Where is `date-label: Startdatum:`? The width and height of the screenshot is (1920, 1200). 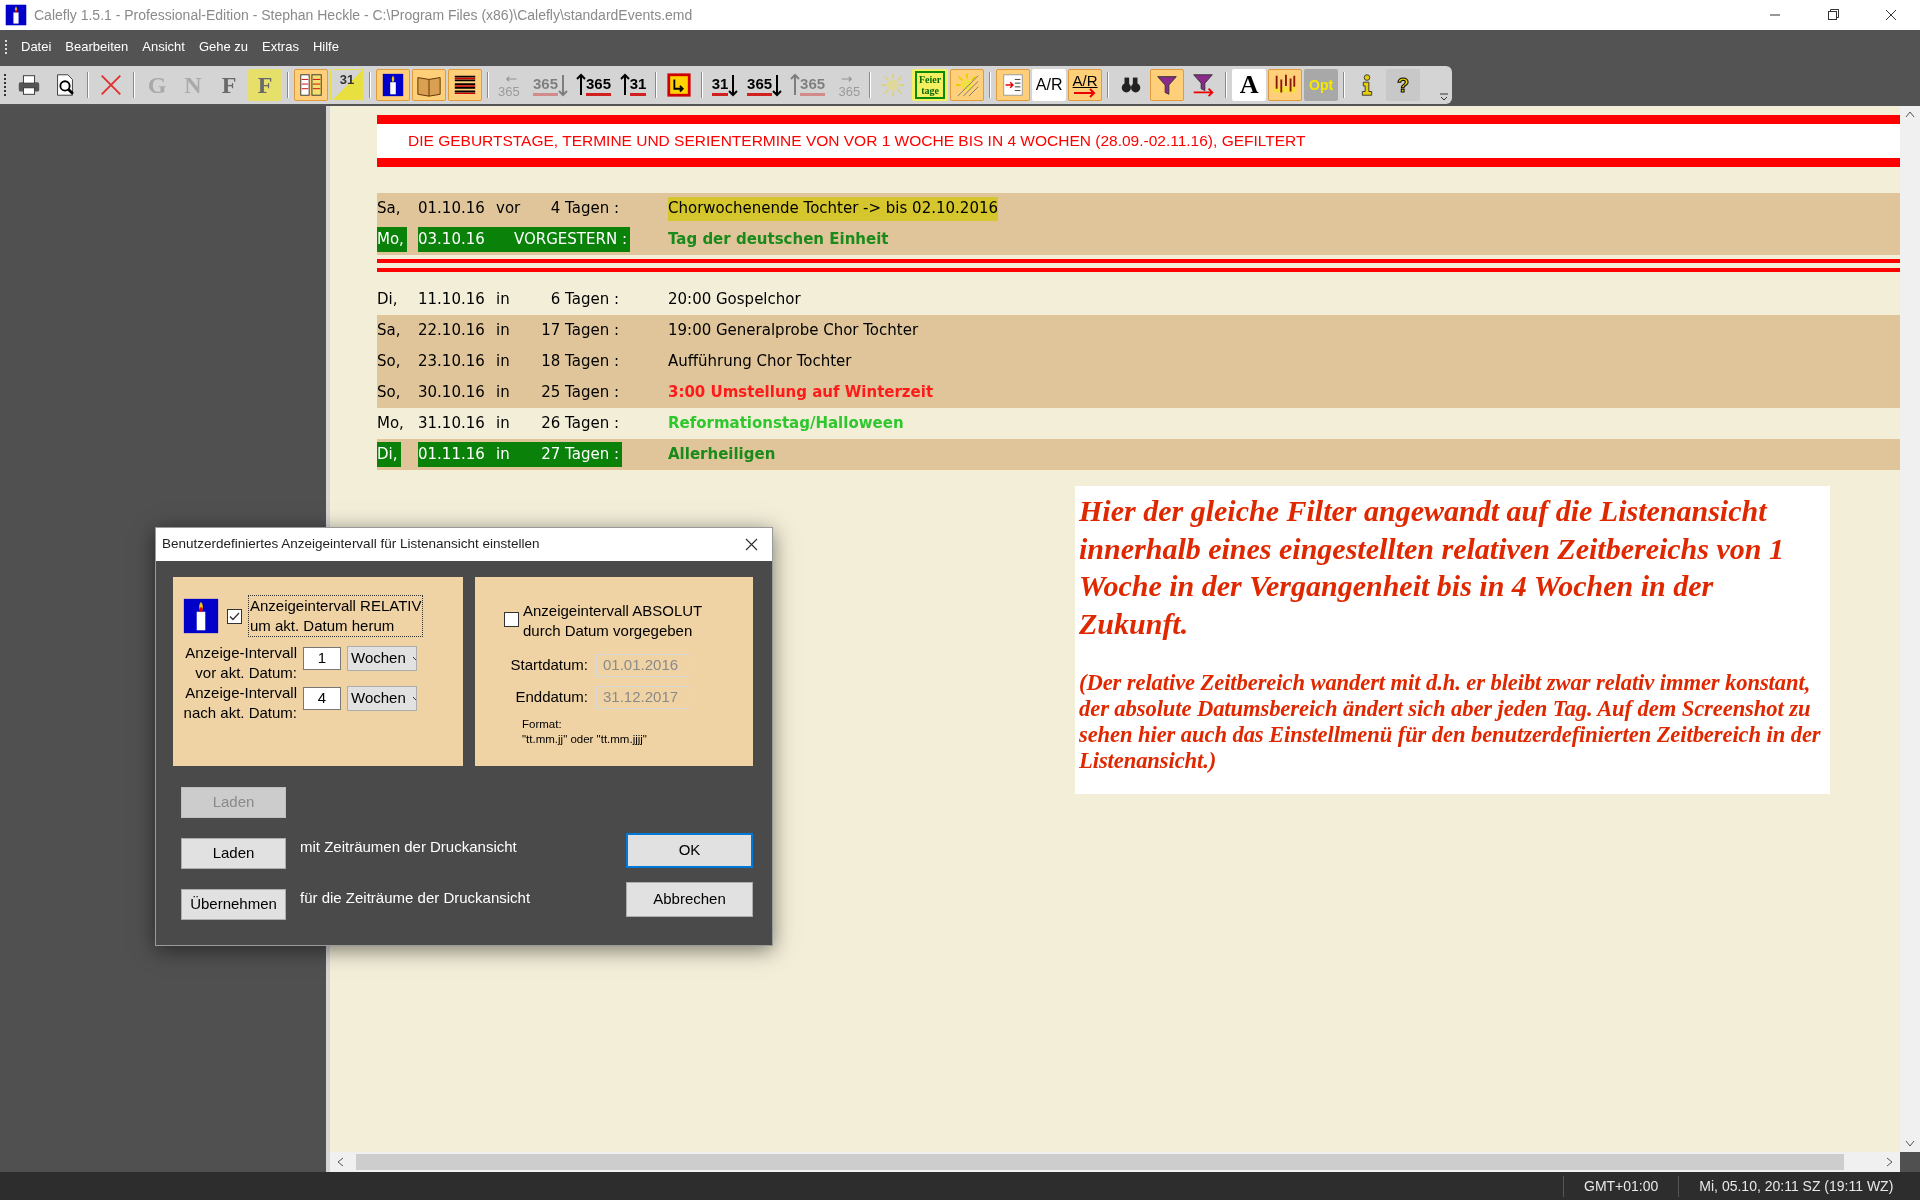
date-label: Startdatum: is located at coordinates (548, 665).